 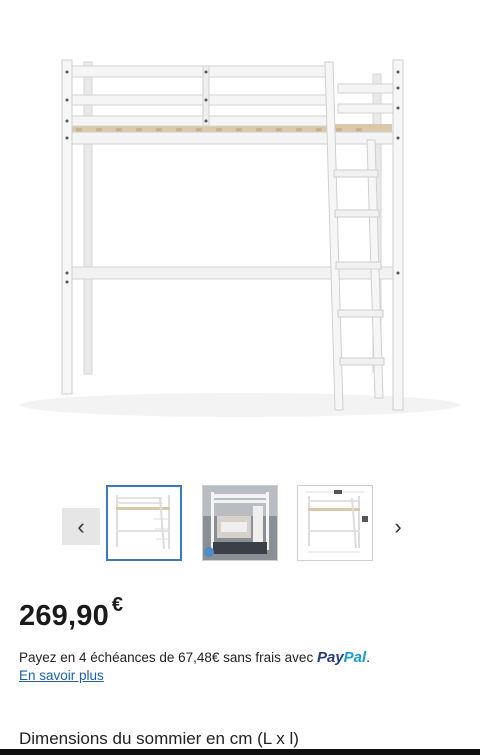 I want to click on chevron-left-icon: ‹, so click(x=81, y=526).